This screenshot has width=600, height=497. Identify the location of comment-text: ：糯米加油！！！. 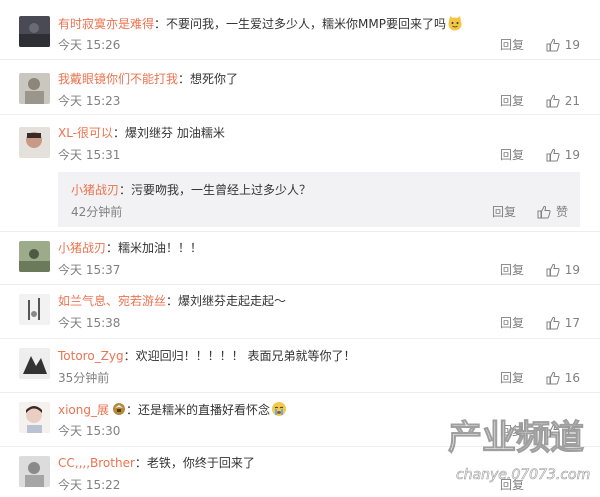
(154, 248).